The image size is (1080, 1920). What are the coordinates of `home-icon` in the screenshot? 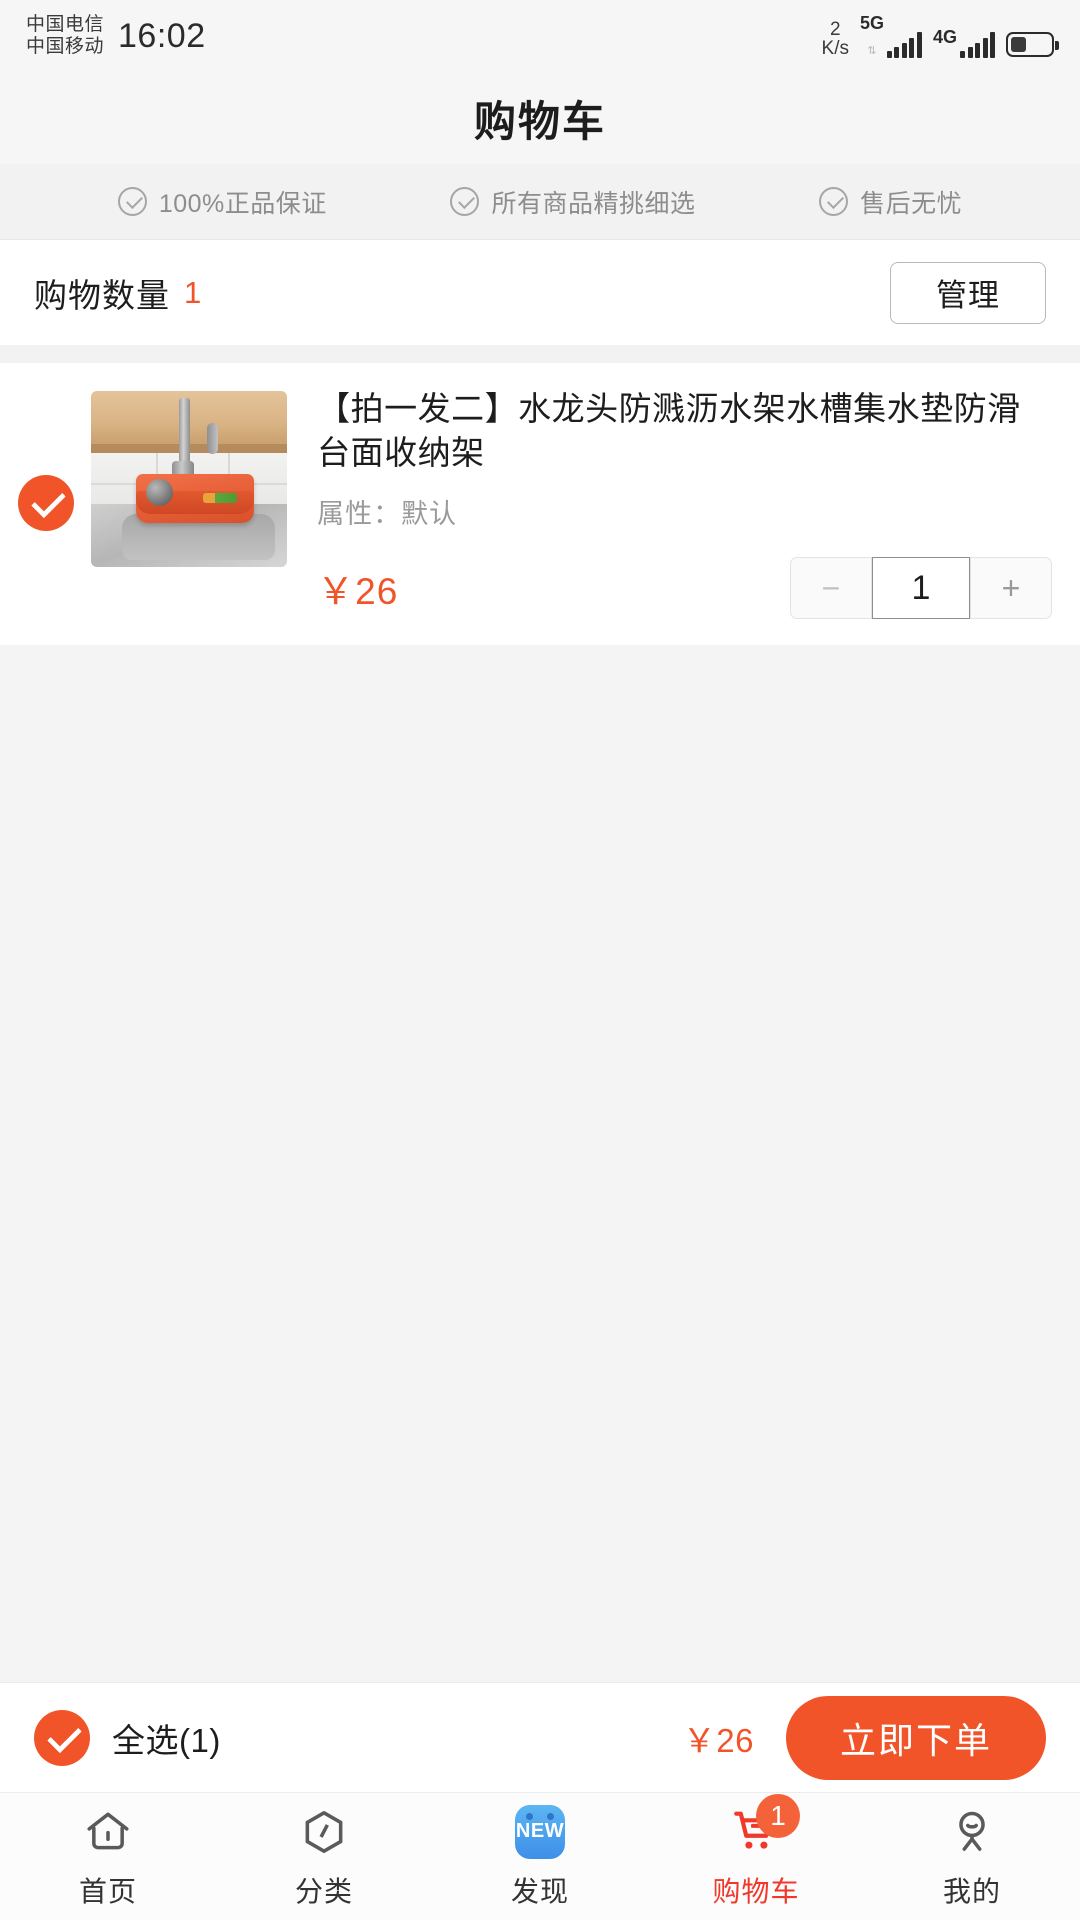 It's located at (108, 1832).